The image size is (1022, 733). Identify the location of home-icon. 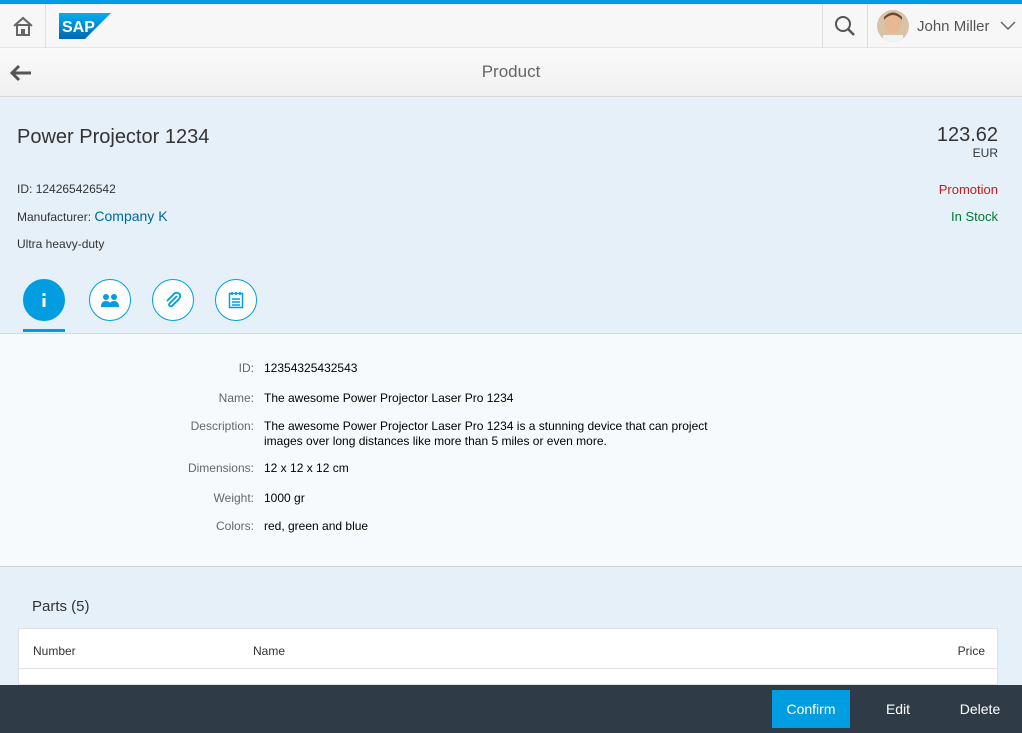
(22, 26).